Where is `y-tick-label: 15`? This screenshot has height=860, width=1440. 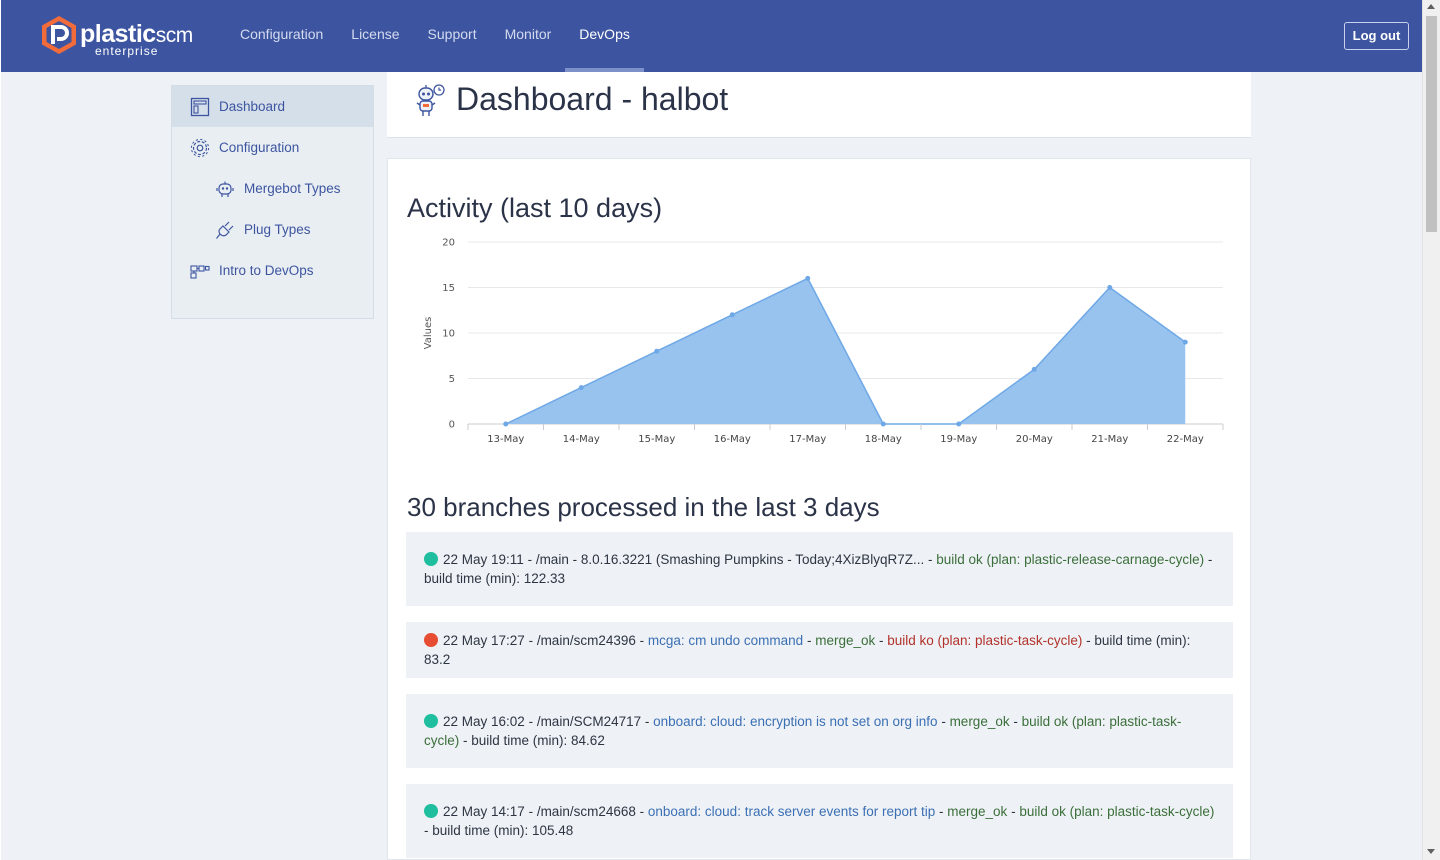 y-tick-label: 15 is located at coordinates (448, 288).